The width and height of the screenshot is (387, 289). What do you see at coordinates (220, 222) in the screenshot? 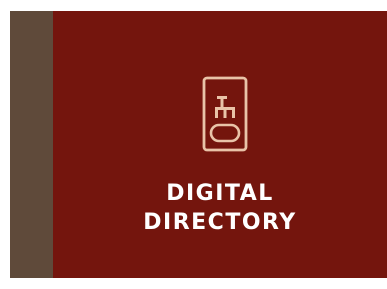
I see `tile-title-line-2: DIRECTORY` at bounding box center [220, 222].